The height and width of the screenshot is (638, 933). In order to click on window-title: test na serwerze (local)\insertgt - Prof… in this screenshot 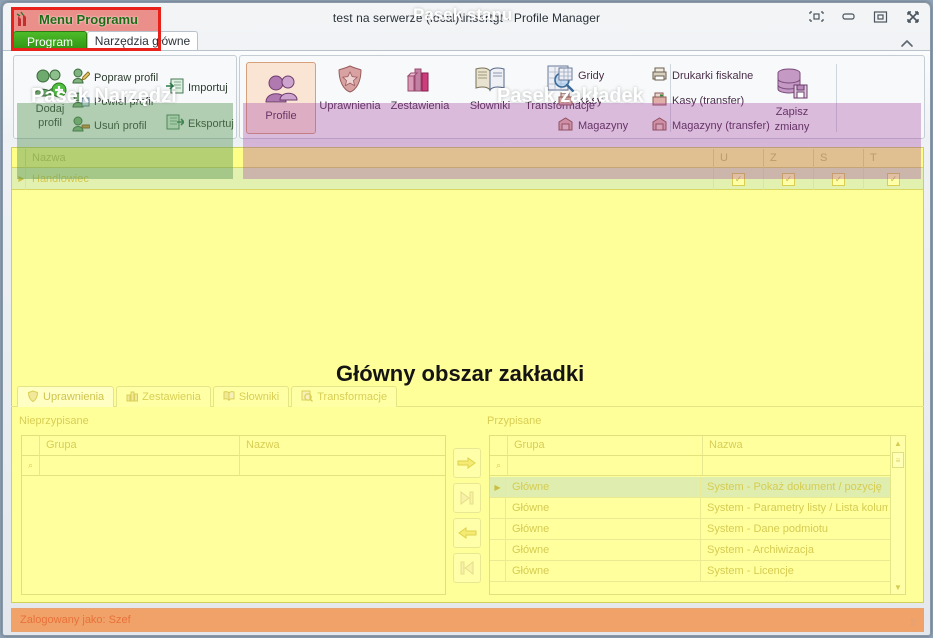, I will do `click(466, 18)`.